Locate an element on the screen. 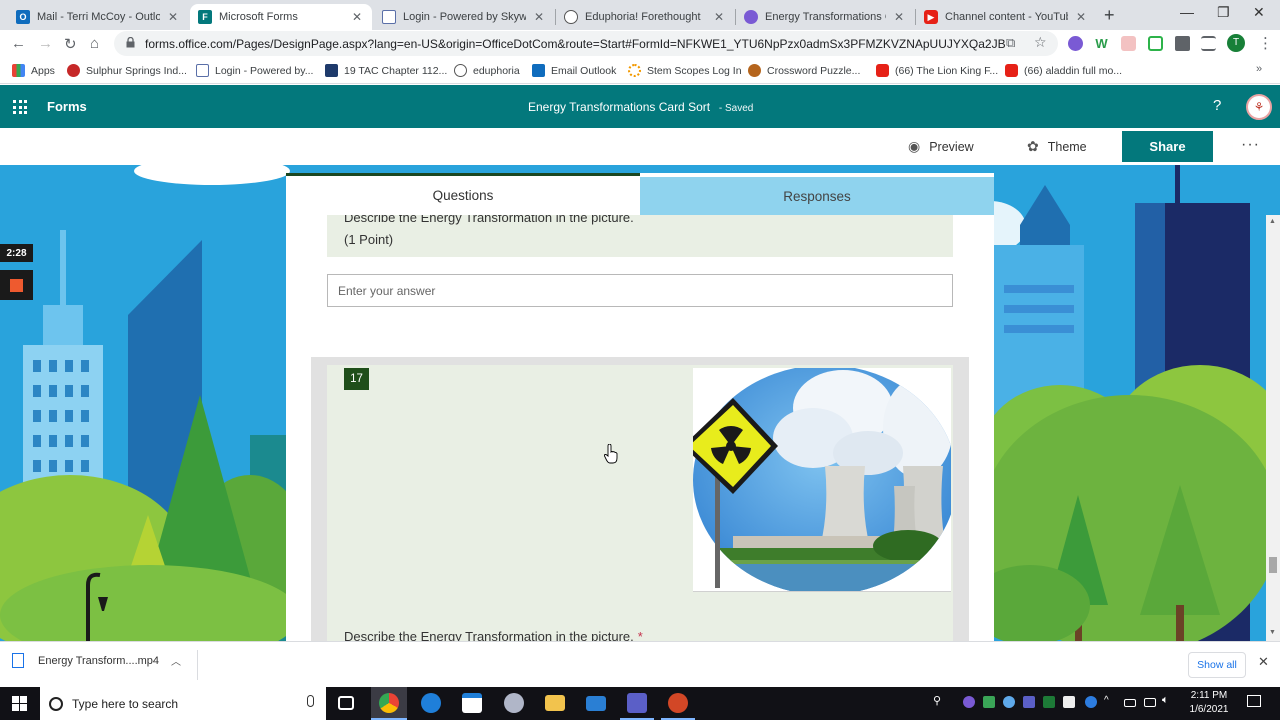 The image size is (1280, 720). show-all-button: Show all is located at coordinates (1217, 665).